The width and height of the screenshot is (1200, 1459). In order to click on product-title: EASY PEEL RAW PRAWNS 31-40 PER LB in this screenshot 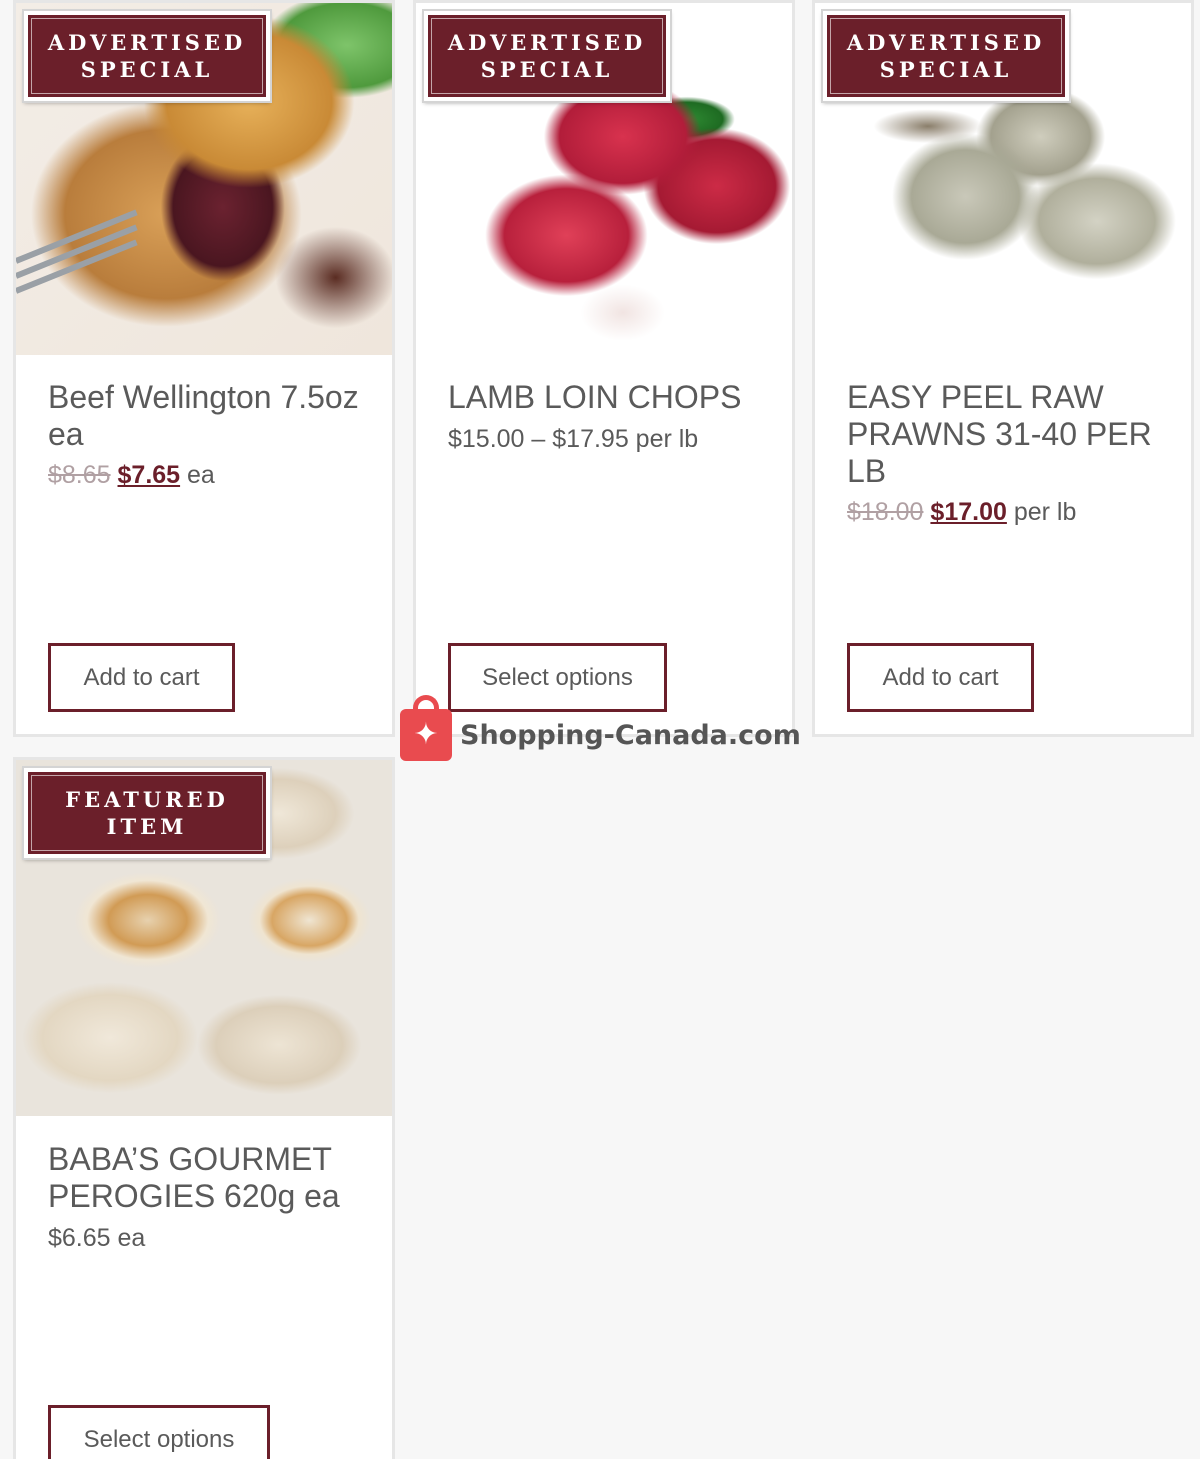, I will do `click(1012, 434)`.